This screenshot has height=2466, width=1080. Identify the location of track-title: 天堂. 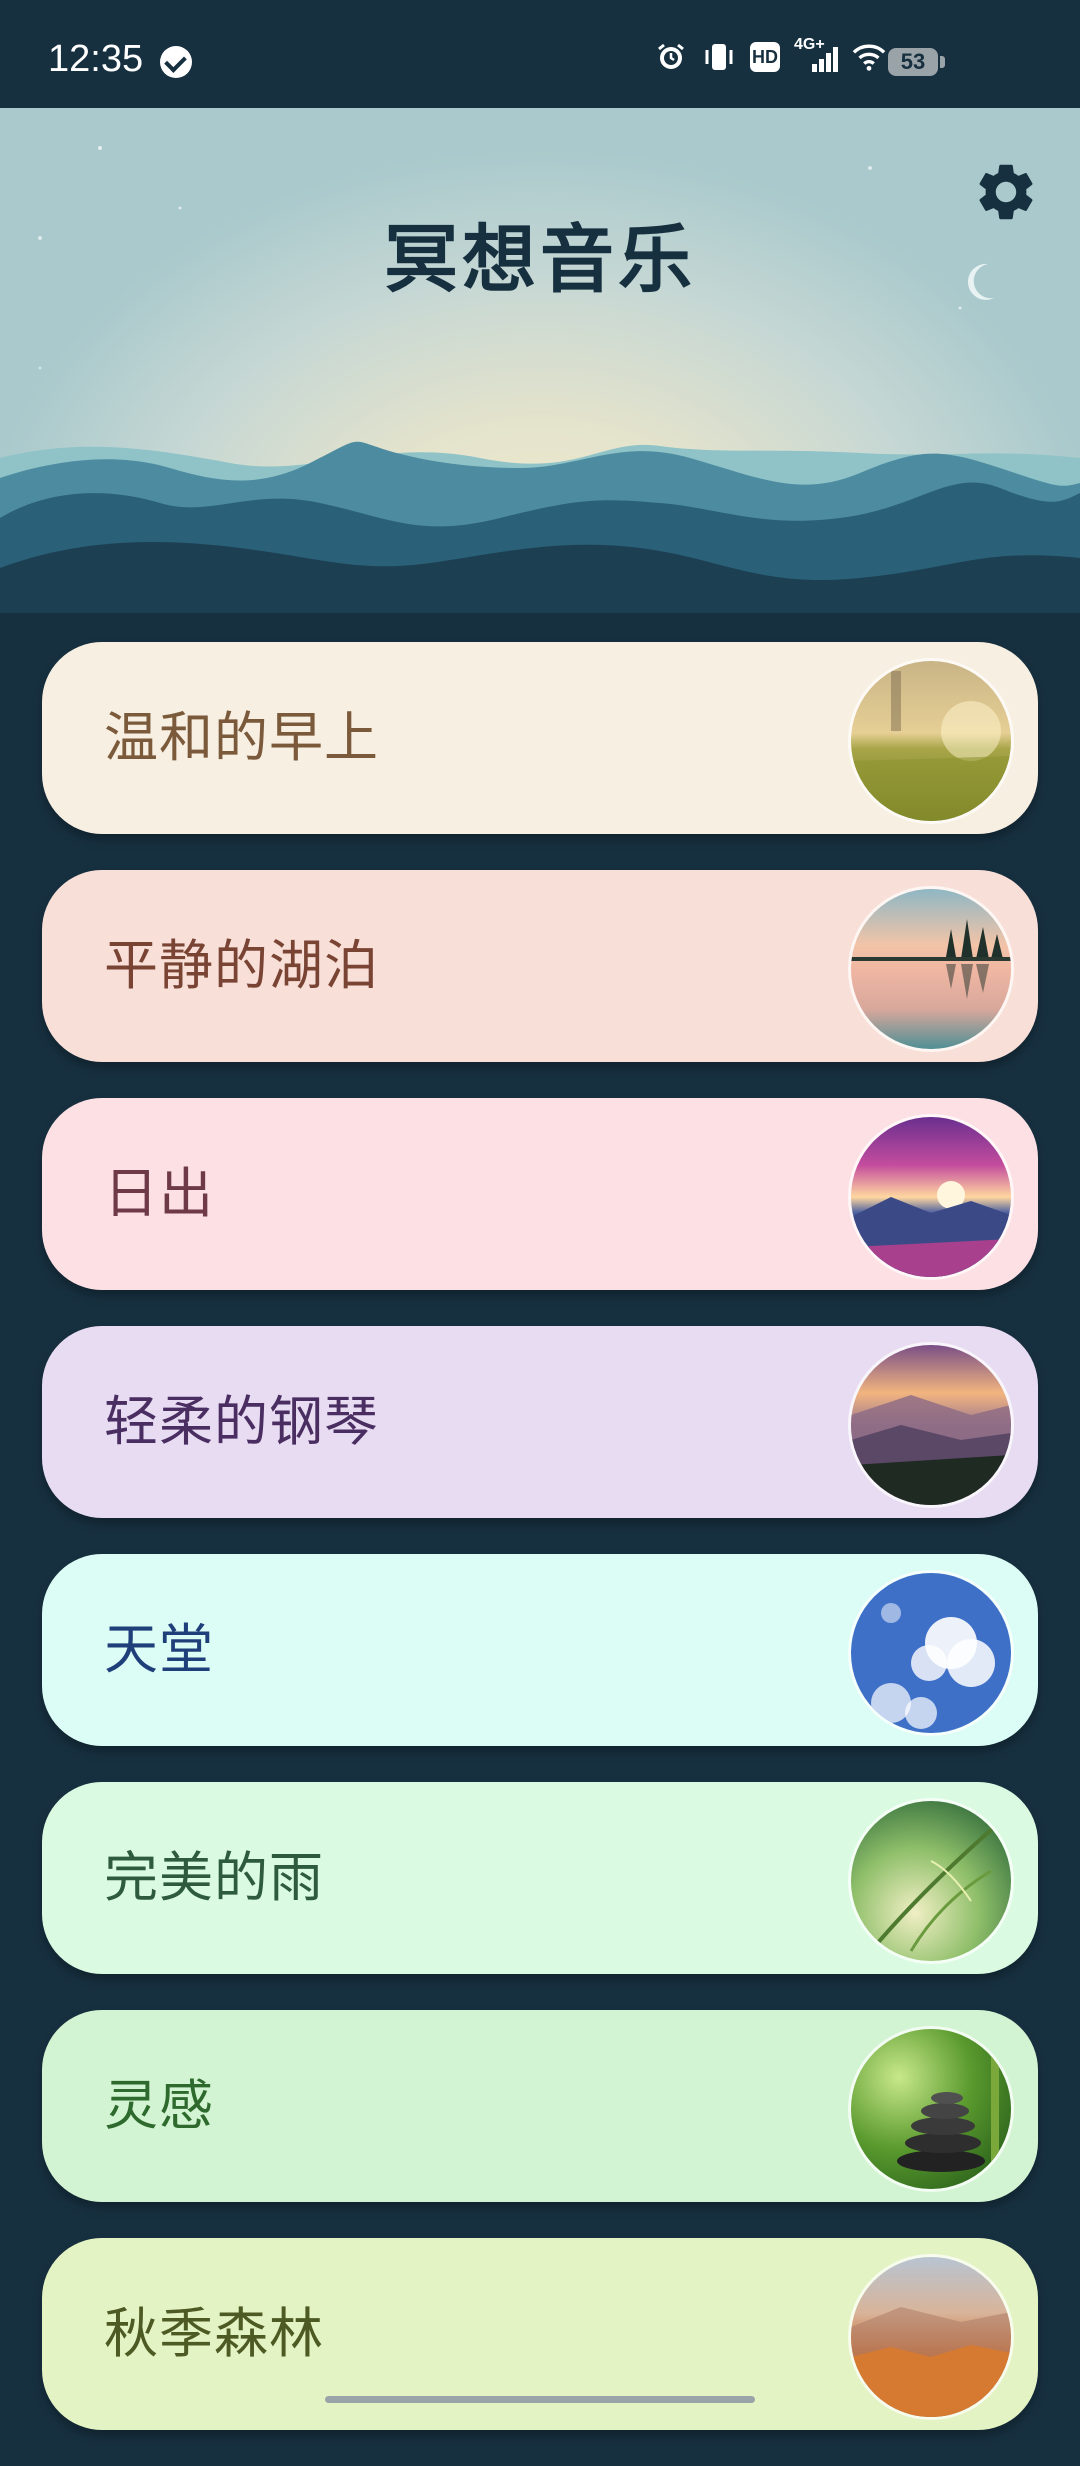
(159, 1649).